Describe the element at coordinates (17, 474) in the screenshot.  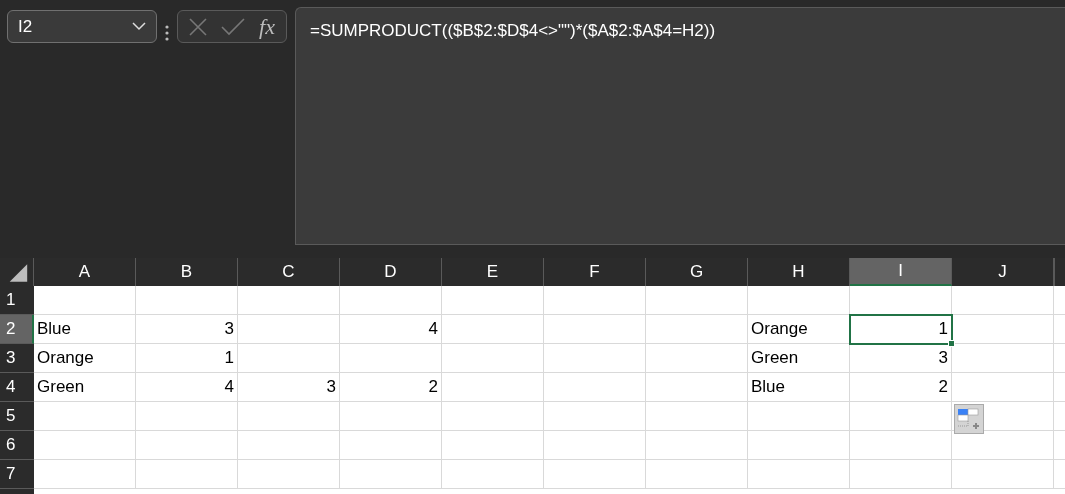
I see `row-header: 7` at that location.